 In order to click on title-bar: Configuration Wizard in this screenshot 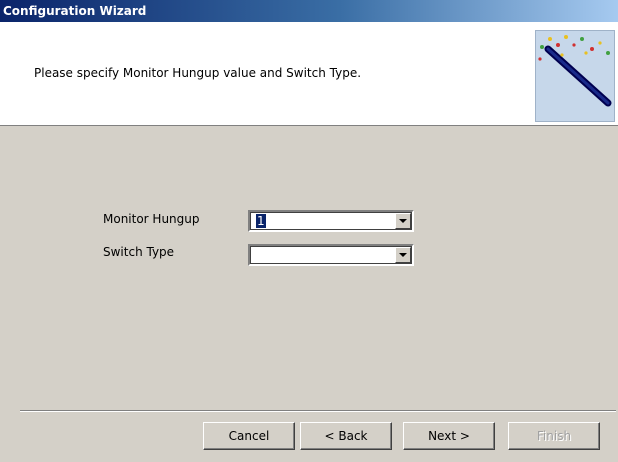, I will do `click(309, 11)`.